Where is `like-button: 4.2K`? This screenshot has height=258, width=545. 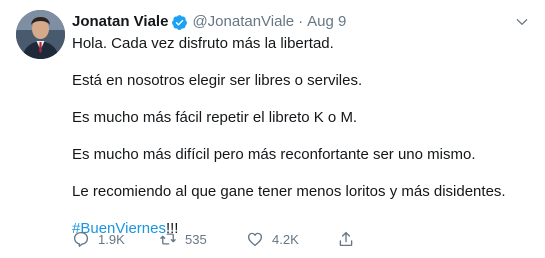 like-button: 4.2K is located at coordinates (272, 239).